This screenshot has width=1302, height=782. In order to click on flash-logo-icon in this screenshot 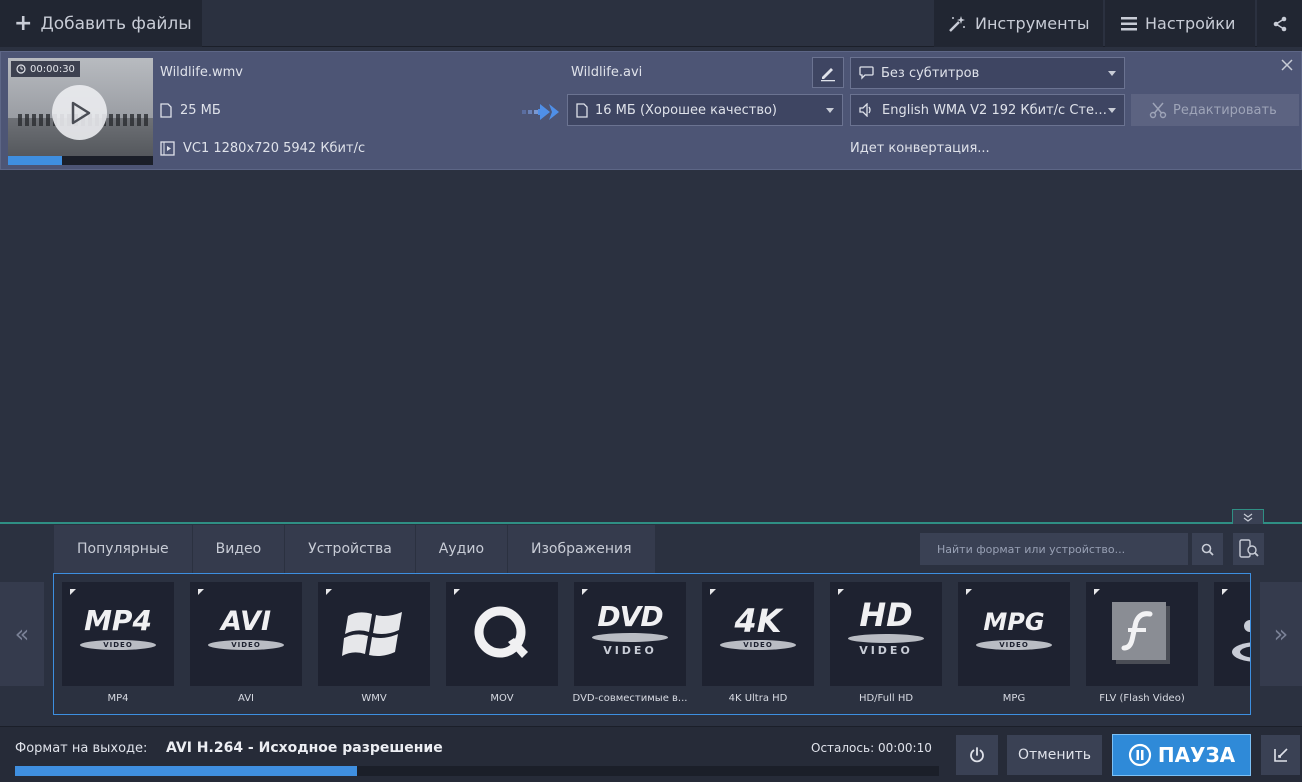, I will do `click(1141, 633)`.